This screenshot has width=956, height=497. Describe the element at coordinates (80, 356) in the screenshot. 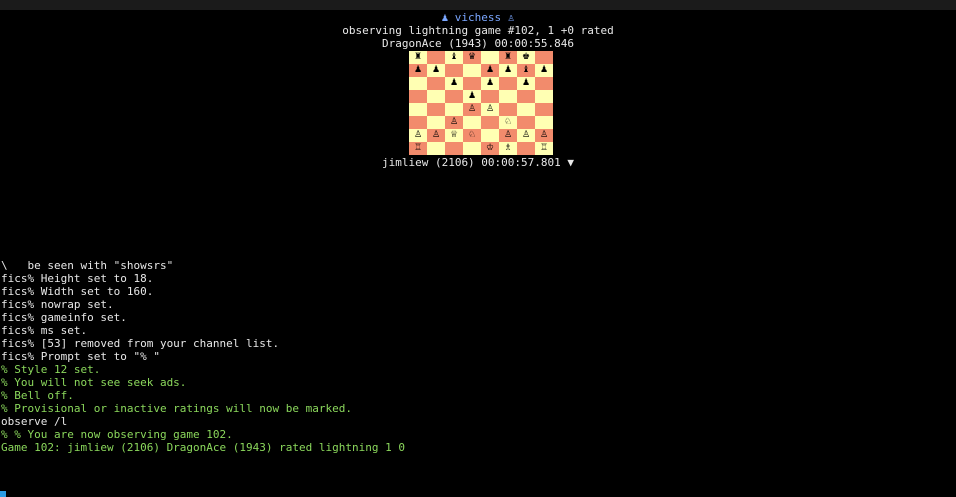

I see `console-line: fics% Prompt set to "% "` at that location.